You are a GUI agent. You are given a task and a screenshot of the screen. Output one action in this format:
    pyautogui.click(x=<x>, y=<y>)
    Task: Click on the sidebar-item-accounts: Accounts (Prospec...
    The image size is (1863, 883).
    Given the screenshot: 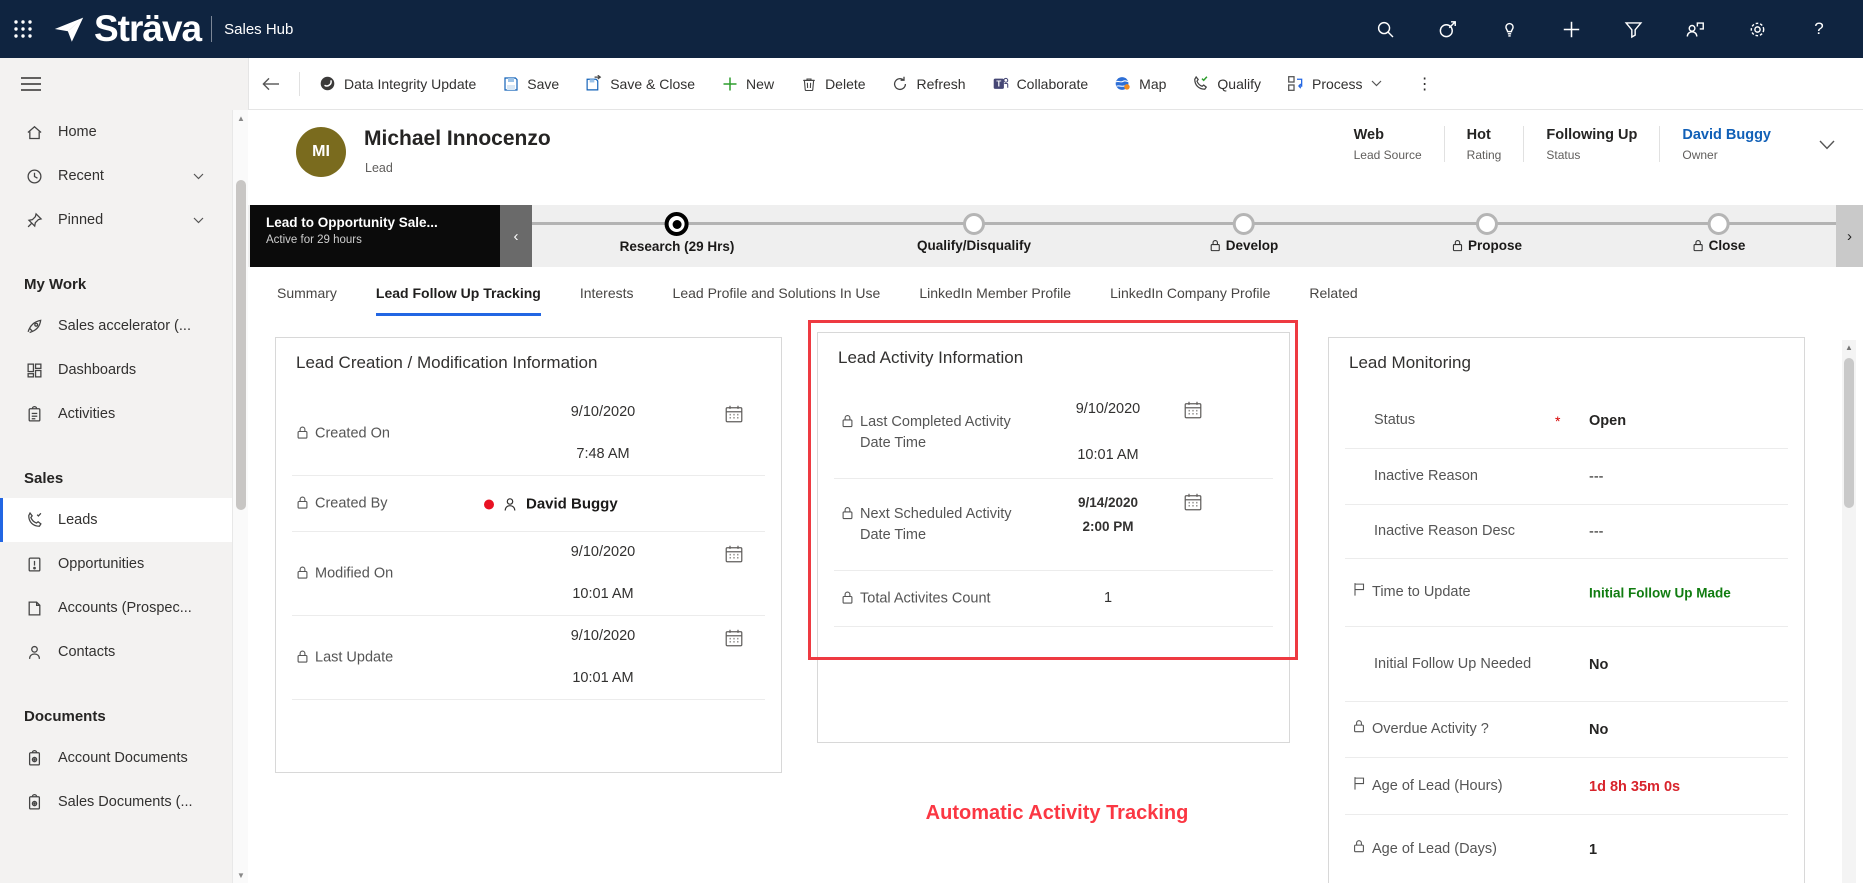 What is the action you would take?
    pyautogui.click(x=116, y=608)
    